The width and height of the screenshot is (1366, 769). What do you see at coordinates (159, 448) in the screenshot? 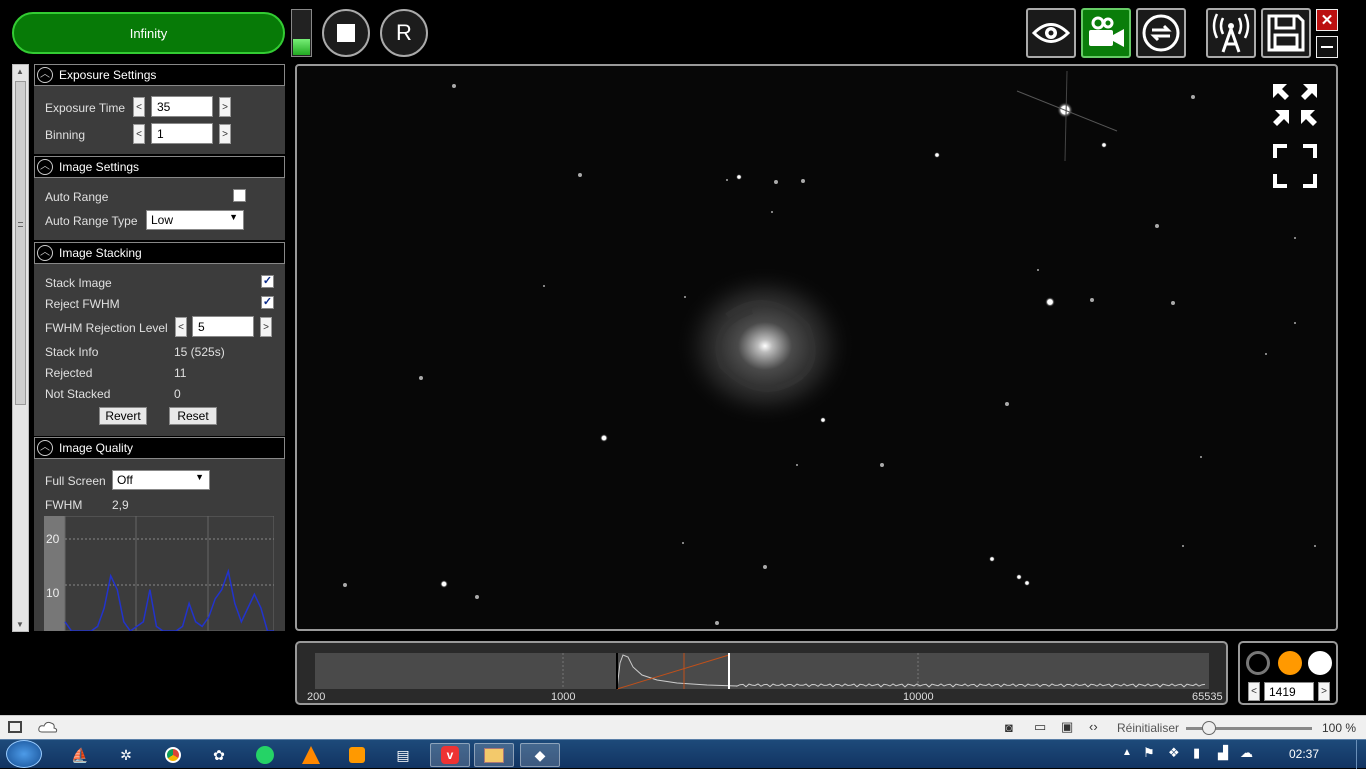
I see `image-quality-header: ︿ Image Quality` at bounding box center [159, 448].